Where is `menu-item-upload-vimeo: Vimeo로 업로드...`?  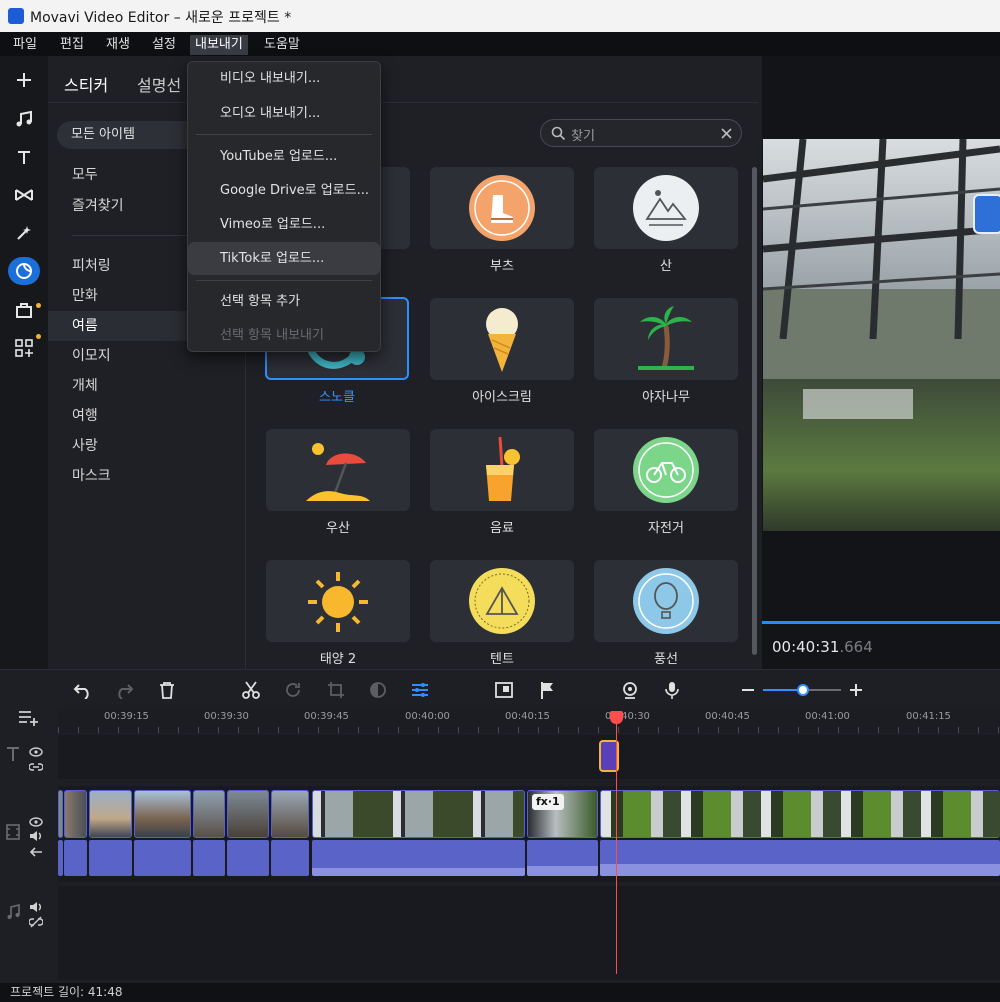
menu-item-upload-vimeo: Vimeo로 업로드... is located at coordinates (284, 224).